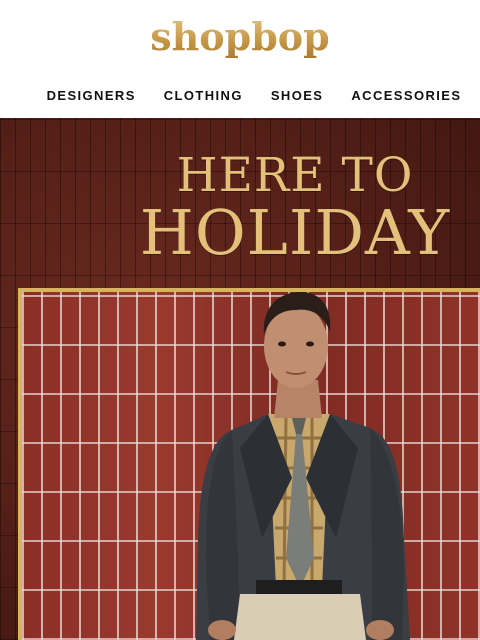 This screenshot has height=640, width=480. Describe the element at coordinates (406, 95) in the screenshot. I see `nav-item-accessories: ACCESSORIES` at that location.